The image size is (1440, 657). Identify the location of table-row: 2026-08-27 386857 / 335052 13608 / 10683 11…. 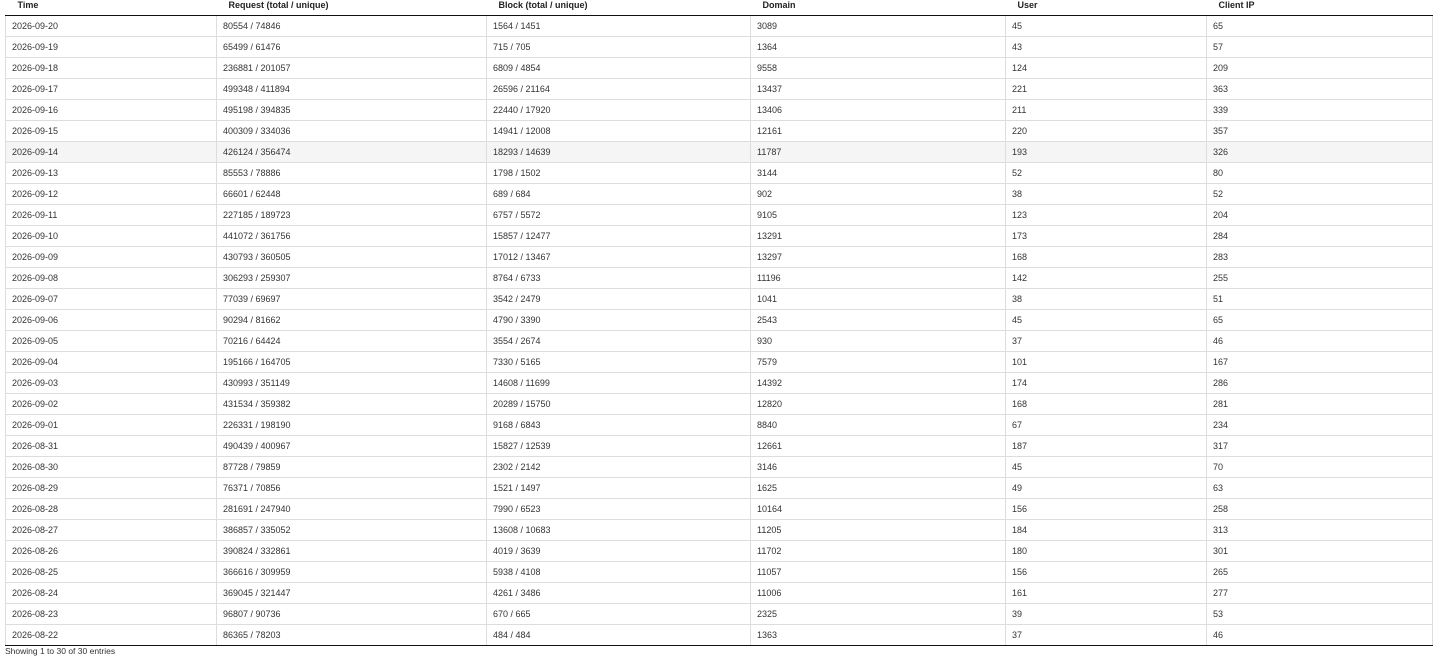
(719, 530).